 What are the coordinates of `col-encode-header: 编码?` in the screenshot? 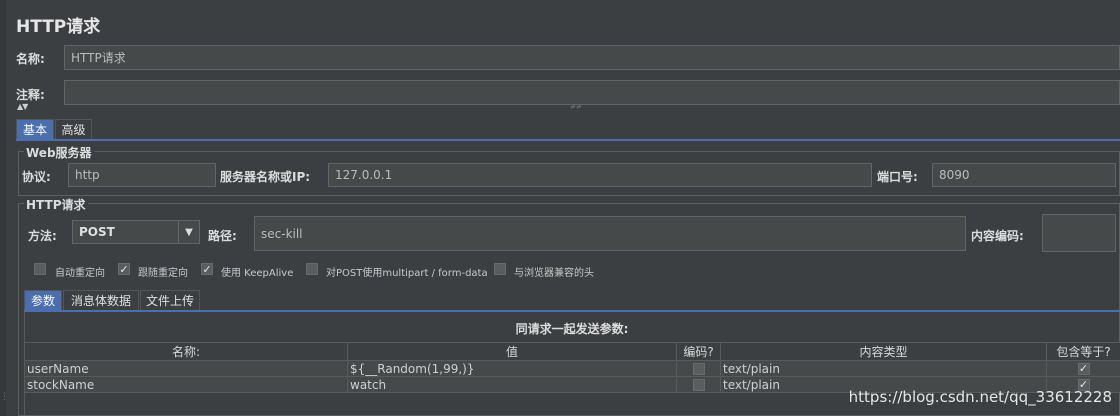 It's located at (698, 351).